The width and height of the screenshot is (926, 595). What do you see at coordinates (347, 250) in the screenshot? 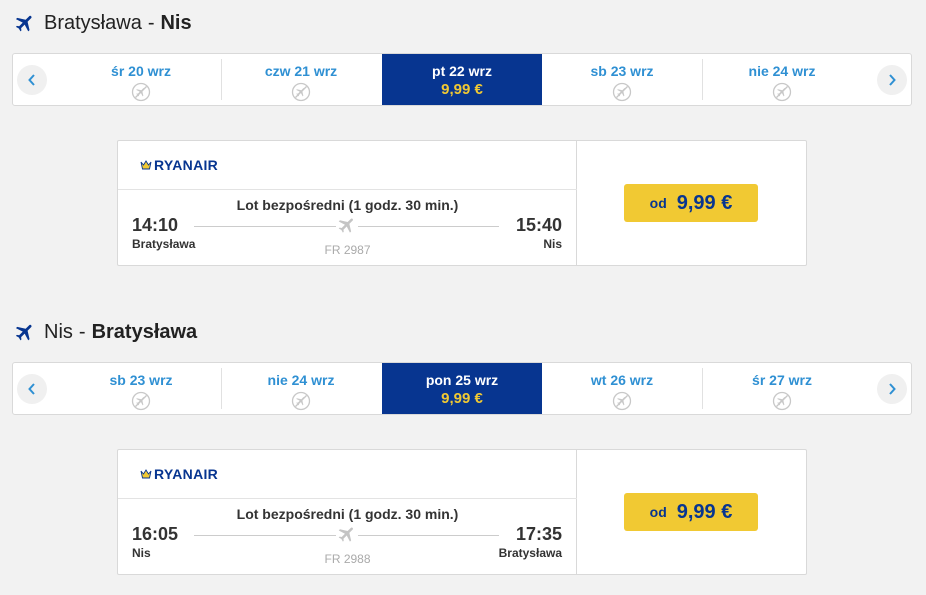
I see `flight-number: FR 2987` at bounding box center [347, 250].